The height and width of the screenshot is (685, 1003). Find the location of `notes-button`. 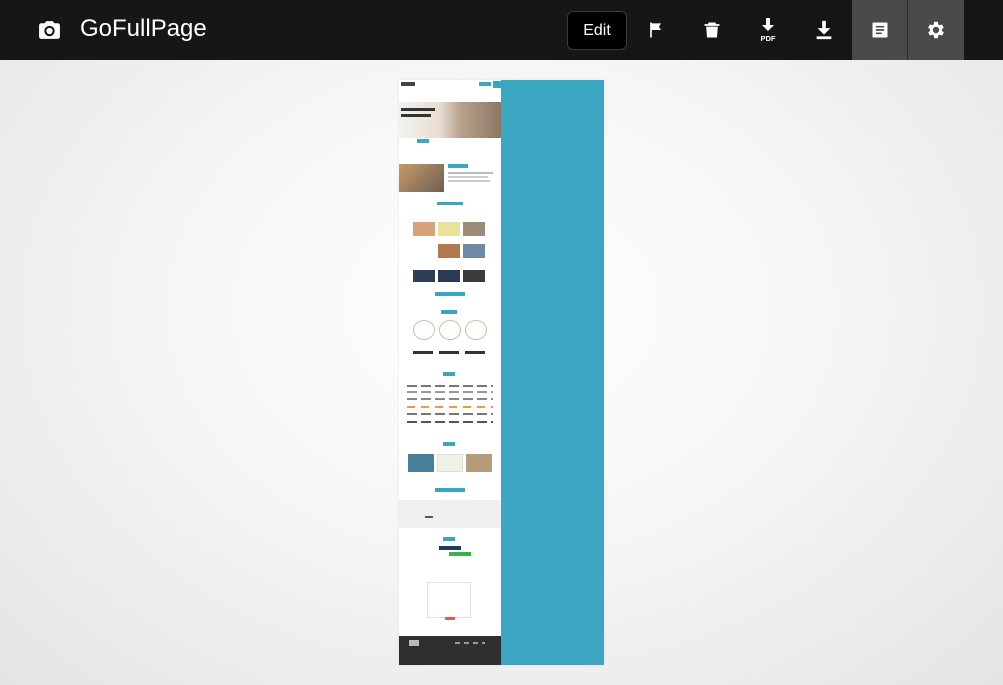

notes-button is located at coordinates (880, 30).